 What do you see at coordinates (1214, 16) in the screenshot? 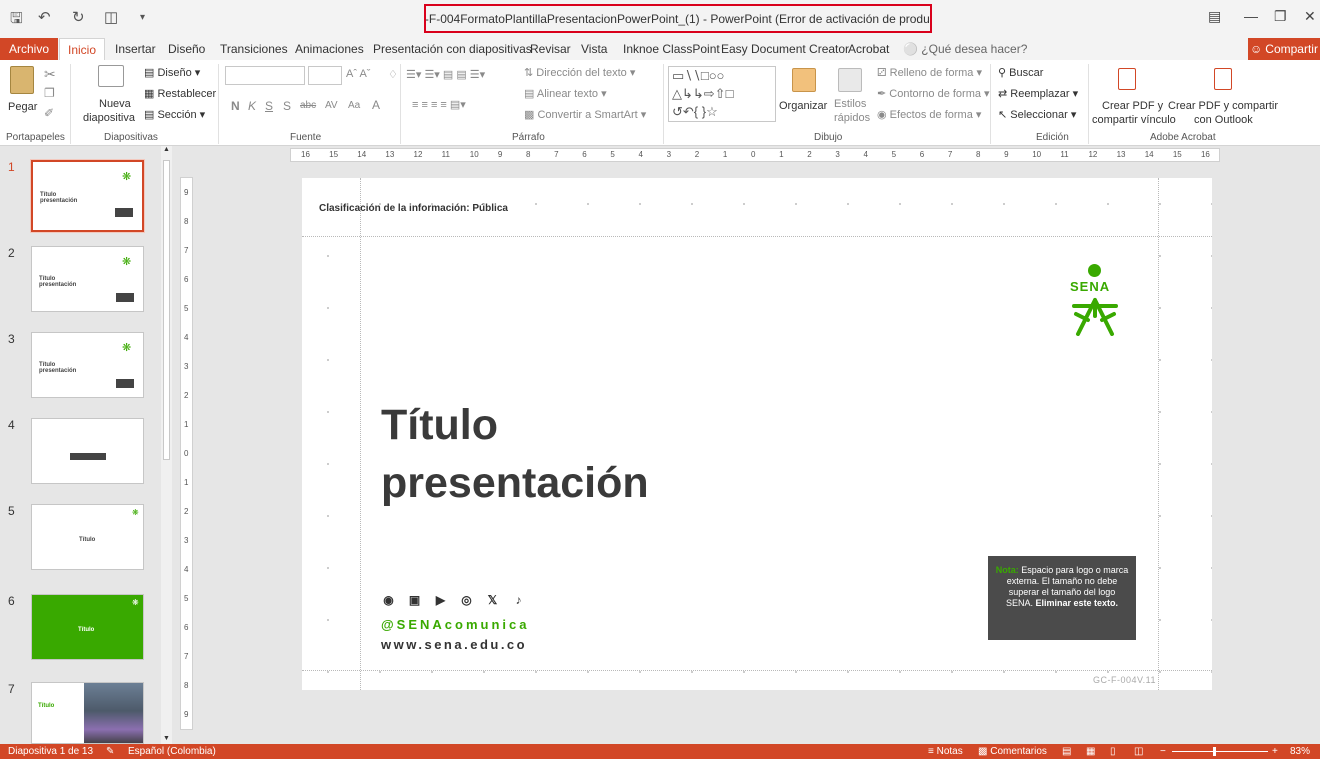
I see `ribbon-options-icon: ▤` at bounding box center [1214, 16].